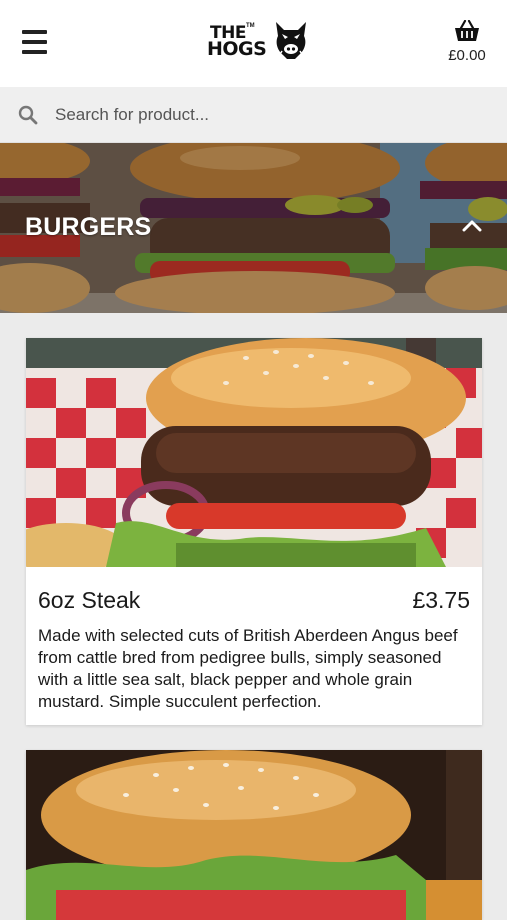 The height and width of the screenshot is (920, 507). I want to click on search-icon, so click(28, 115).